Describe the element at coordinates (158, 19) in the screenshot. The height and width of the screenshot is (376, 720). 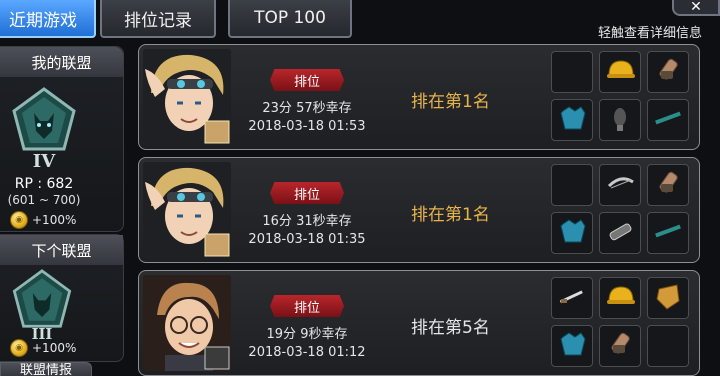
I see `tab-ranked-records: 排位记录` at that location.